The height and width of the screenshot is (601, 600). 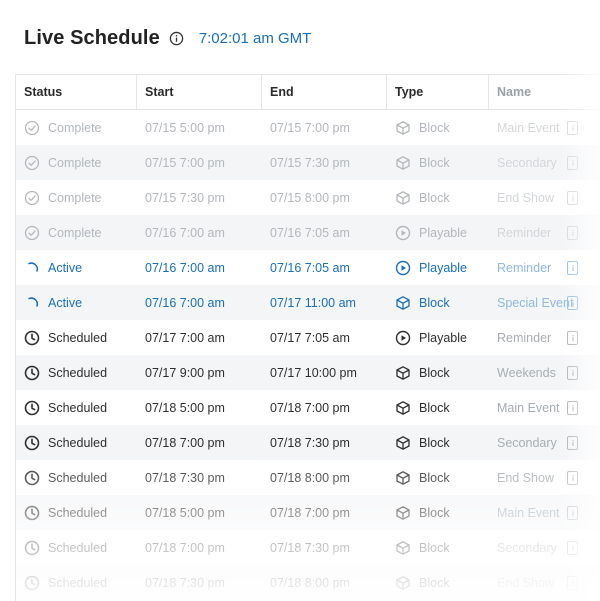 What do you see at coordinates (32, 443) in the screenshot?
I see `clock-icon` at bounding box center [32, 443].